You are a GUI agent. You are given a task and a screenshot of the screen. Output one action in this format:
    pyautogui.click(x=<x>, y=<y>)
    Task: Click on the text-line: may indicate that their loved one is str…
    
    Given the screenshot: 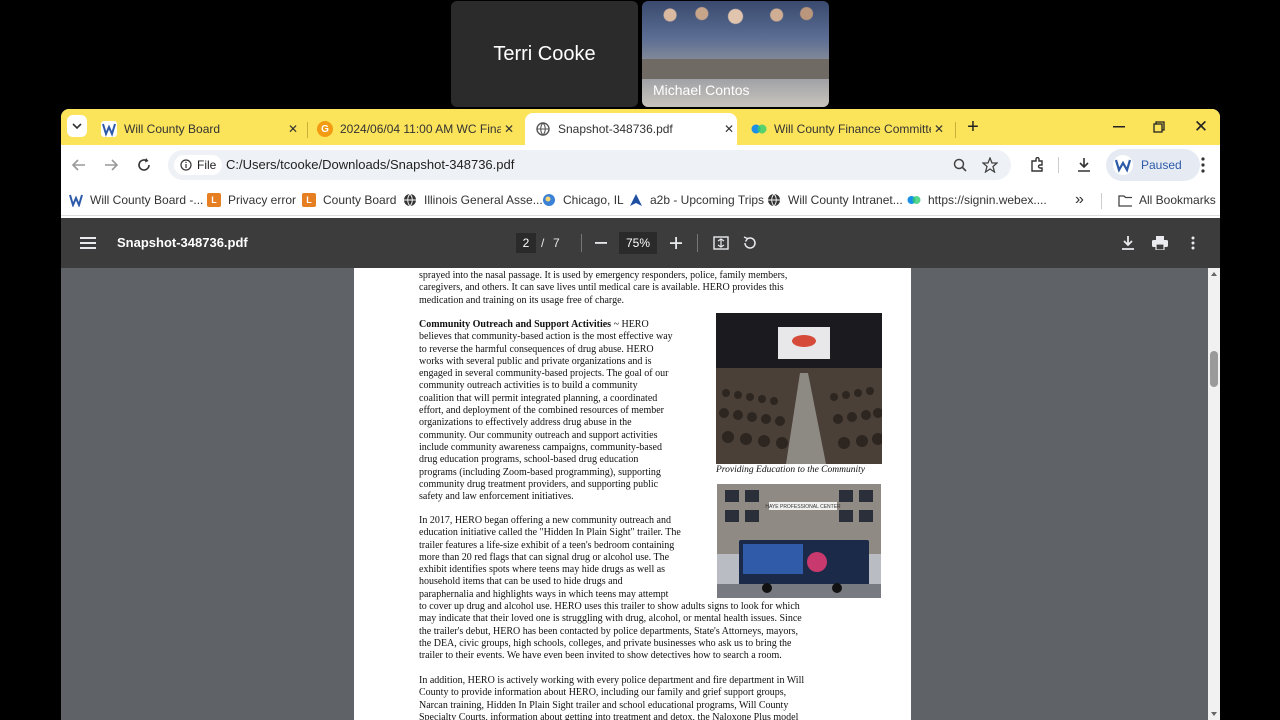 What is the action you would take?
    pyautogui.click(x=610, y=619)
    